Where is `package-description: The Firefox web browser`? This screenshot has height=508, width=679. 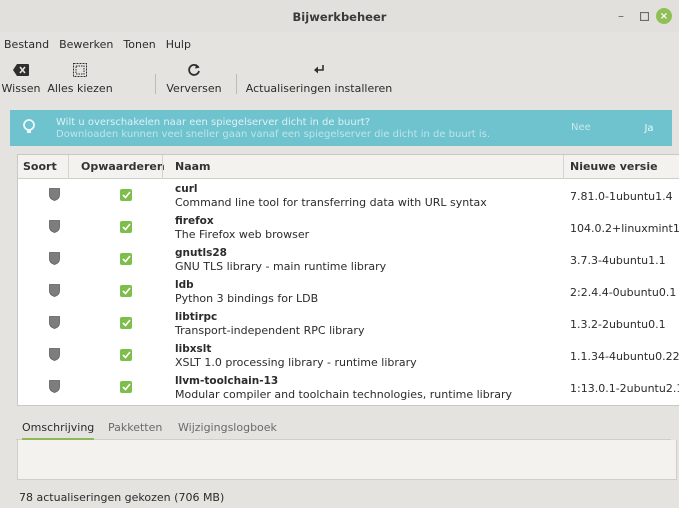
package-description: The Firefox web browser is located at coordinates (242, 234).